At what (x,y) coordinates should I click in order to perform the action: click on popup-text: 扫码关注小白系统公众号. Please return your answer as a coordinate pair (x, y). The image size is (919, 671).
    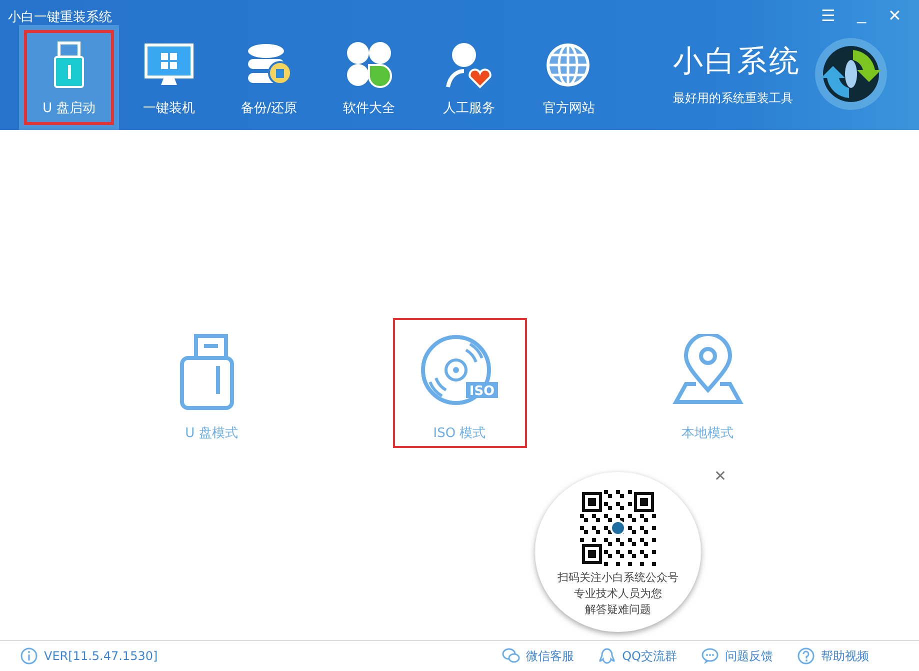
    Looking at the image, I should click on (618, 578).